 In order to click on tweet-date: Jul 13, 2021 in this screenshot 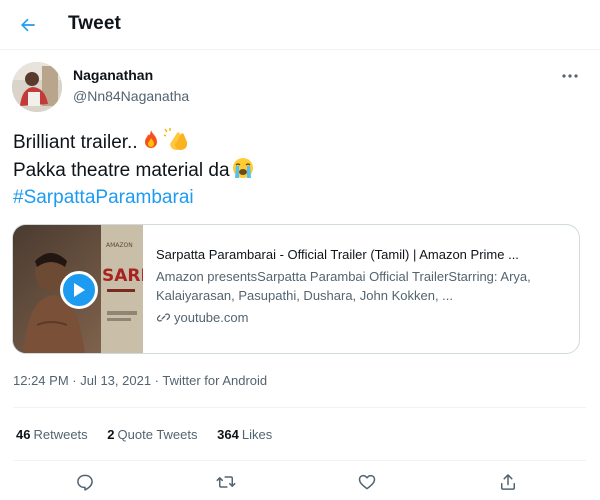, I will do `click(115, 380)`.